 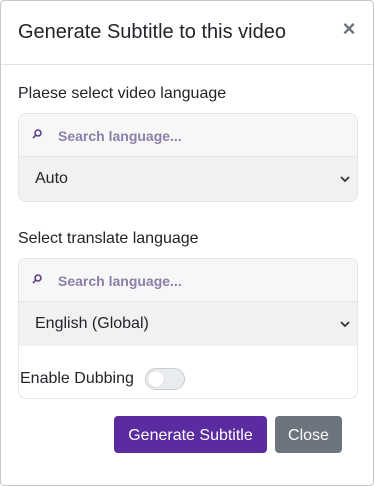 What do you see at coordinates (77, 378) in the screenshot?
I see `enable-dubbing-label: Enable Dubbing` at bounding box center [77, 378].